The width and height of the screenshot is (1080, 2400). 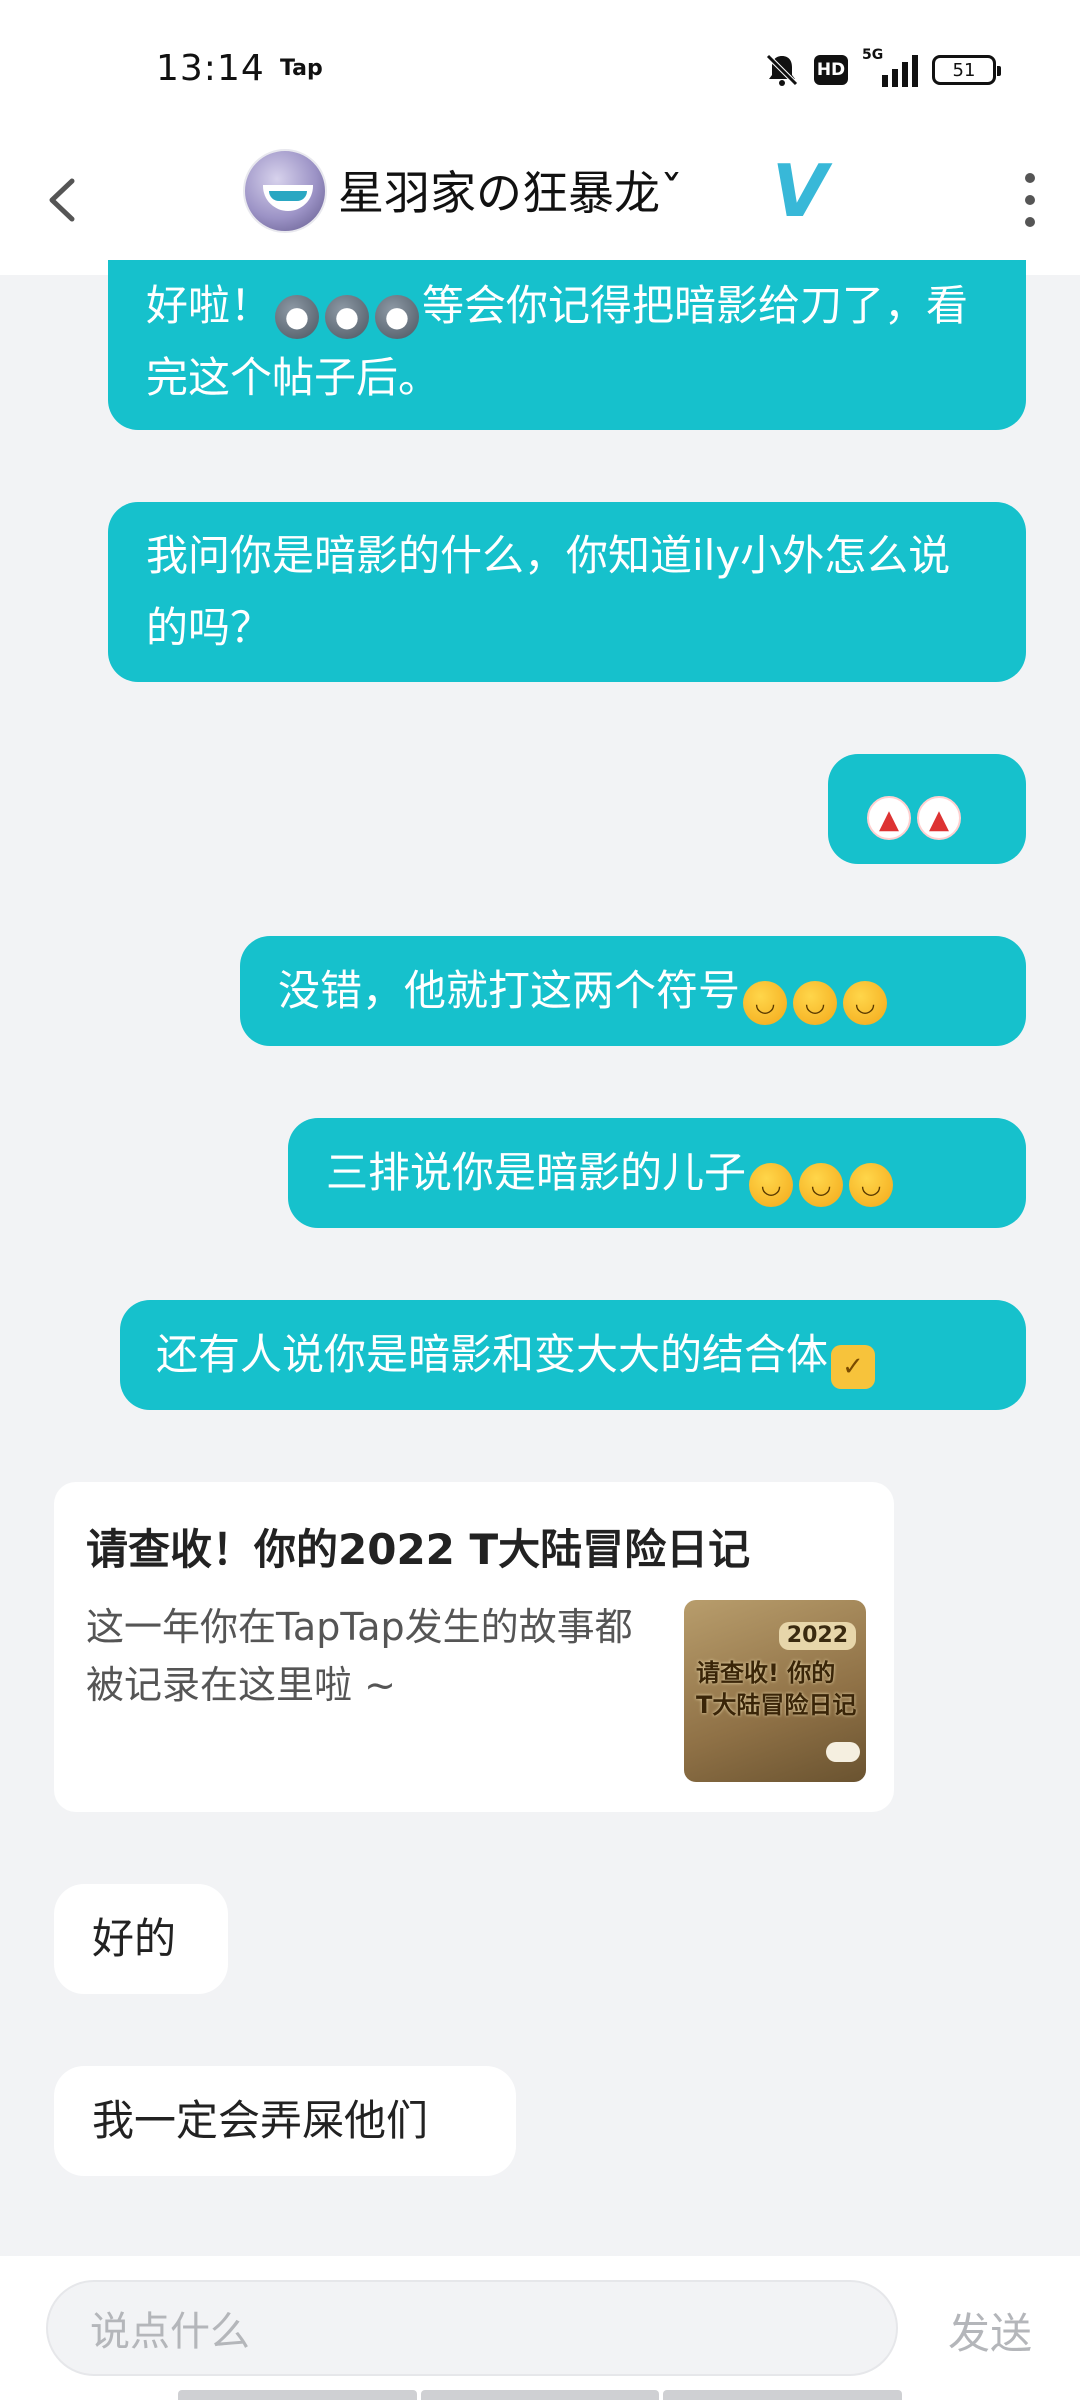 I want to click on card-thumbnail: 2022 请查收! 你的 T大陆冒险日记, so click(x=775, y=1691).